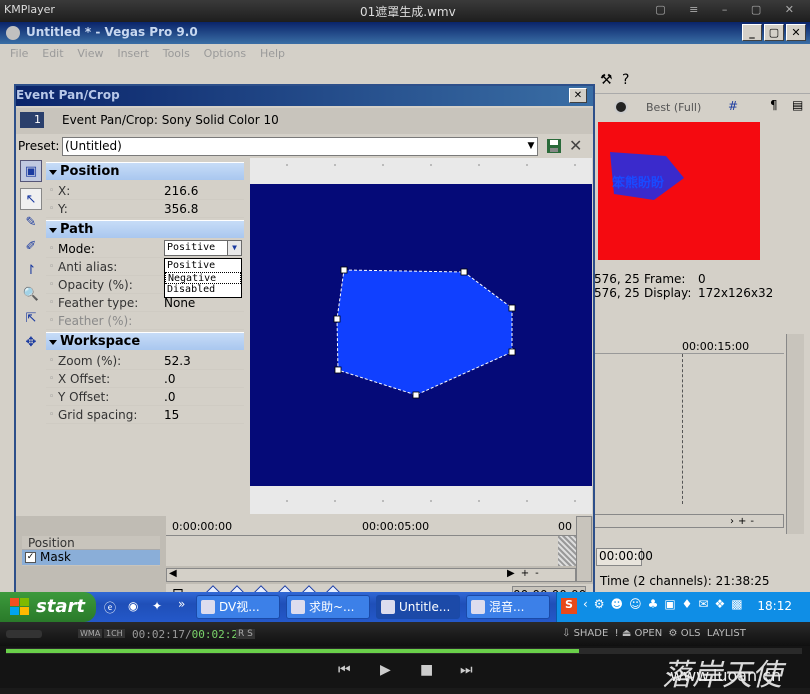 This screenshot has height=694, width=810. Describe the element at coordinates (169, 397) in the screenshot. I see `prop-value-y-offset: .0` at that location.